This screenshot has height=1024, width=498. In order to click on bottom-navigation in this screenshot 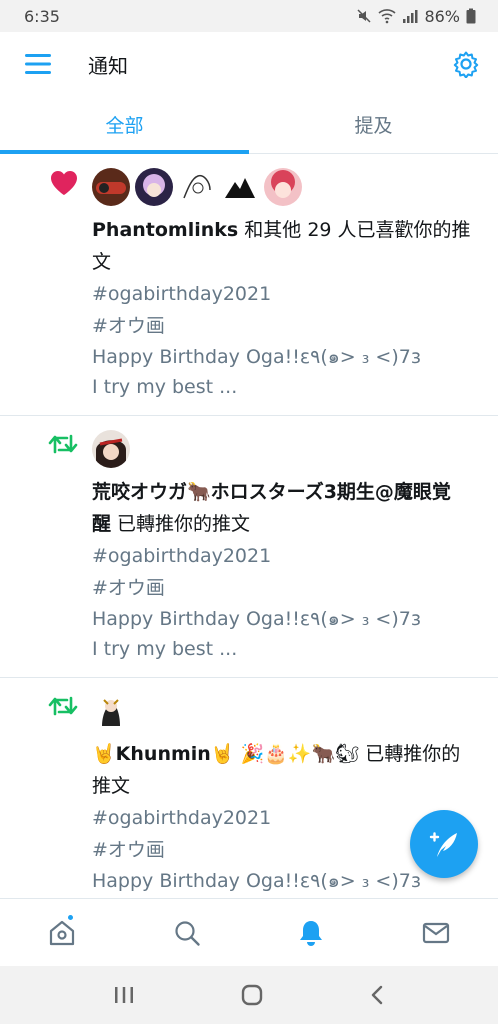, I will do `click(249, 932)`.